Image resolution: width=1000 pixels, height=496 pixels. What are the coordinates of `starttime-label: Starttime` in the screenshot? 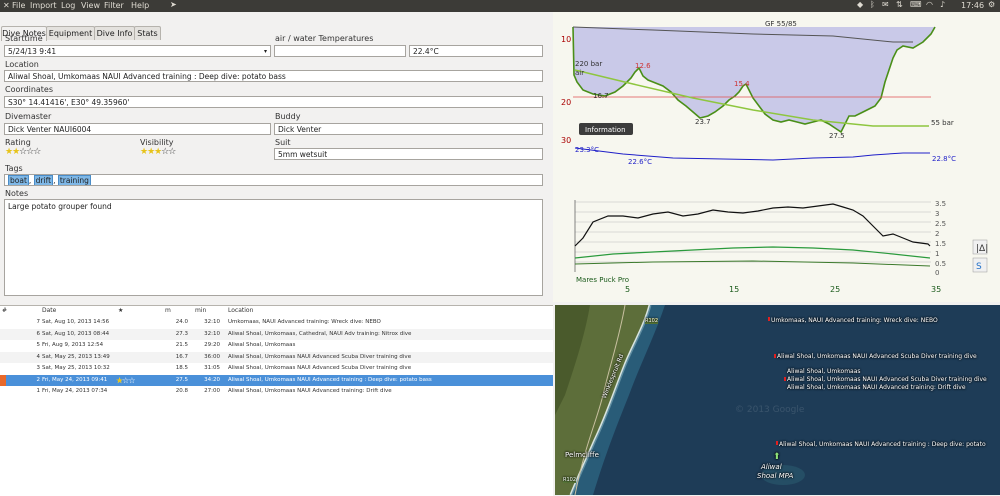 It's located at (24, 38).